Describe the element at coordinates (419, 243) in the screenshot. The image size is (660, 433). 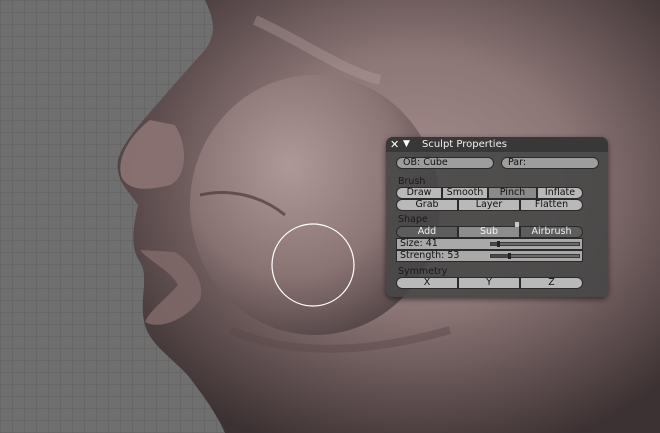
I see `size-slider-label: Size: 41` at that location.